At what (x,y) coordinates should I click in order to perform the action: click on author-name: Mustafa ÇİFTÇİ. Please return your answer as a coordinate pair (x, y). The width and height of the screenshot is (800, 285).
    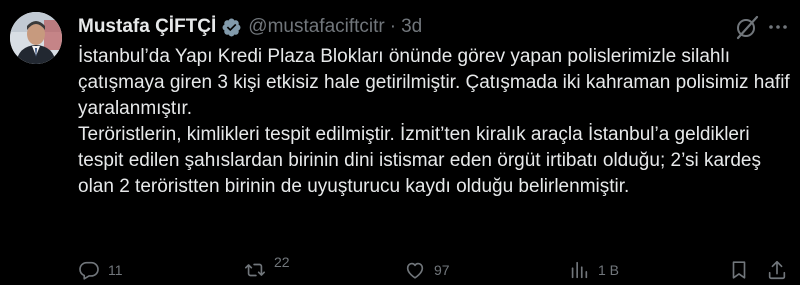
    Looking at the image, I should click on (147, 27).